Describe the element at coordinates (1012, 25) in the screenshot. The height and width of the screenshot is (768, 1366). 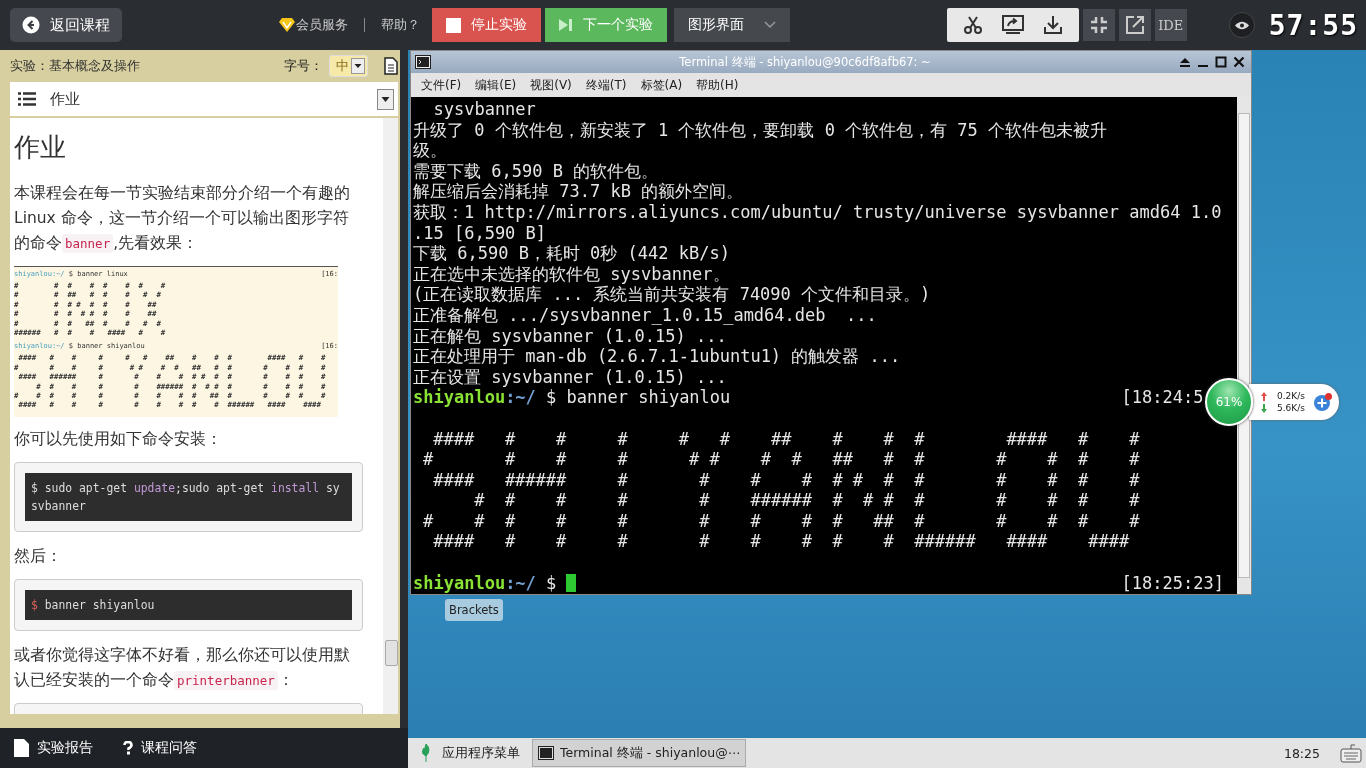
I see `screen-share-icon` at that location.